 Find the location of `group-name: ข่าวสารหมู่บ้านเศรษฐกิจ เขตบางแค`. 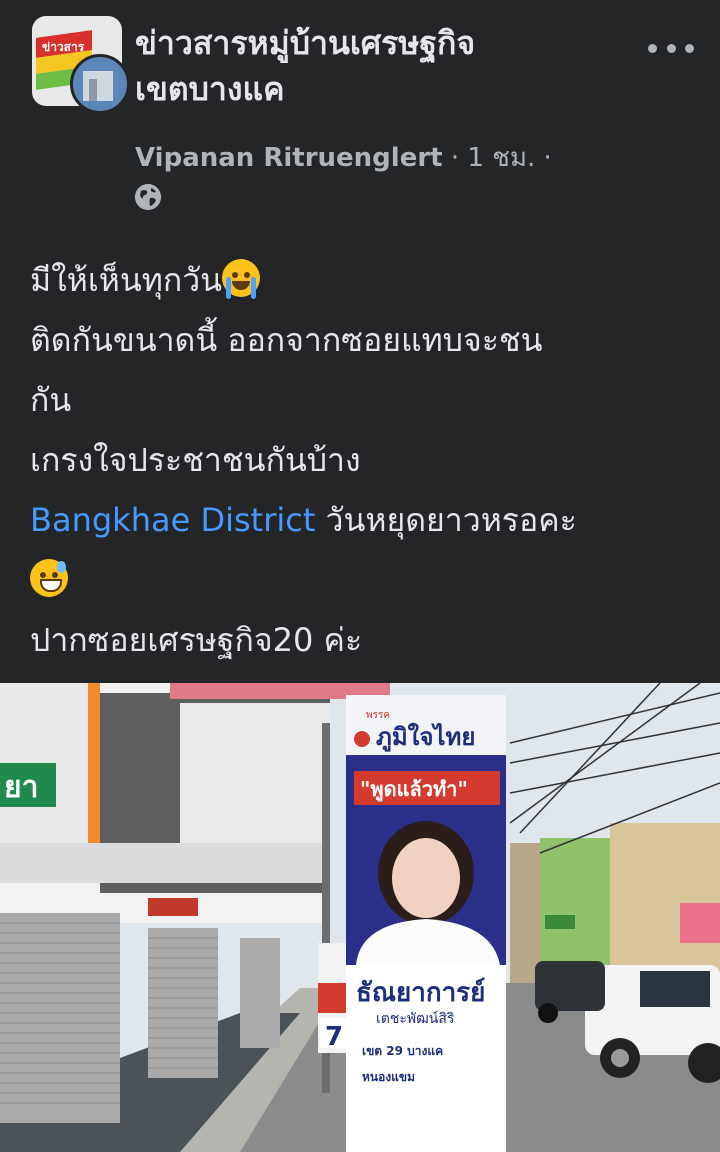

group-name: ข่าวสารหมู่บ้านเศรษฐกิจ เขตบางแค is located at coordinates (385, 66).